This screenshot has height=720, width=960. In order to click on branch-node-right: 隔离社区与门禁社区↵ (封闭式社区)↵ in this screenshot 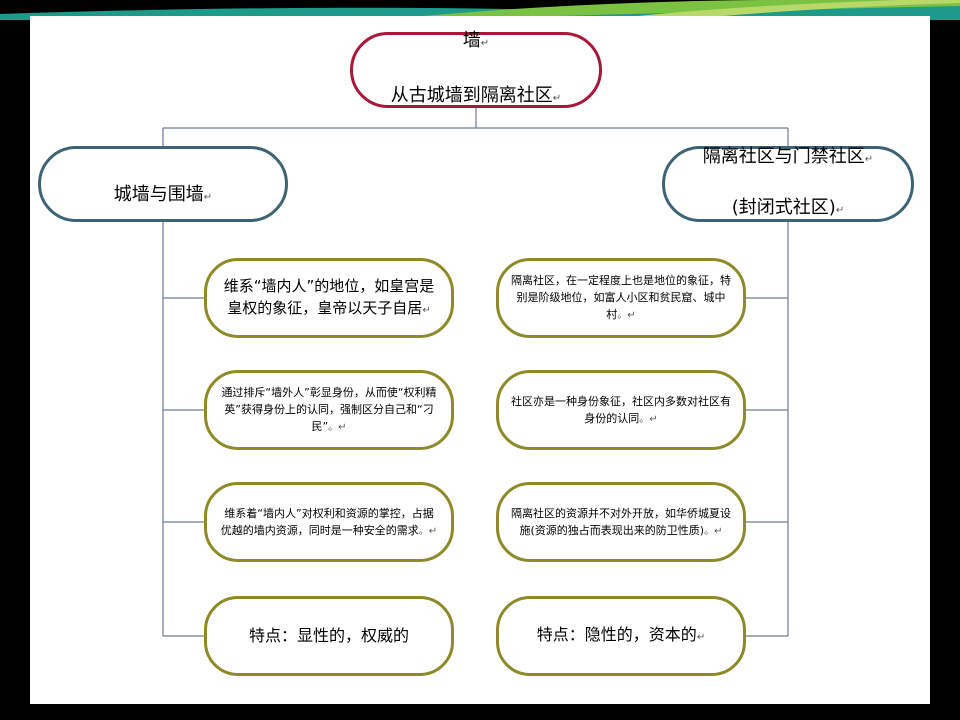, I will do `click(788, 184)`.